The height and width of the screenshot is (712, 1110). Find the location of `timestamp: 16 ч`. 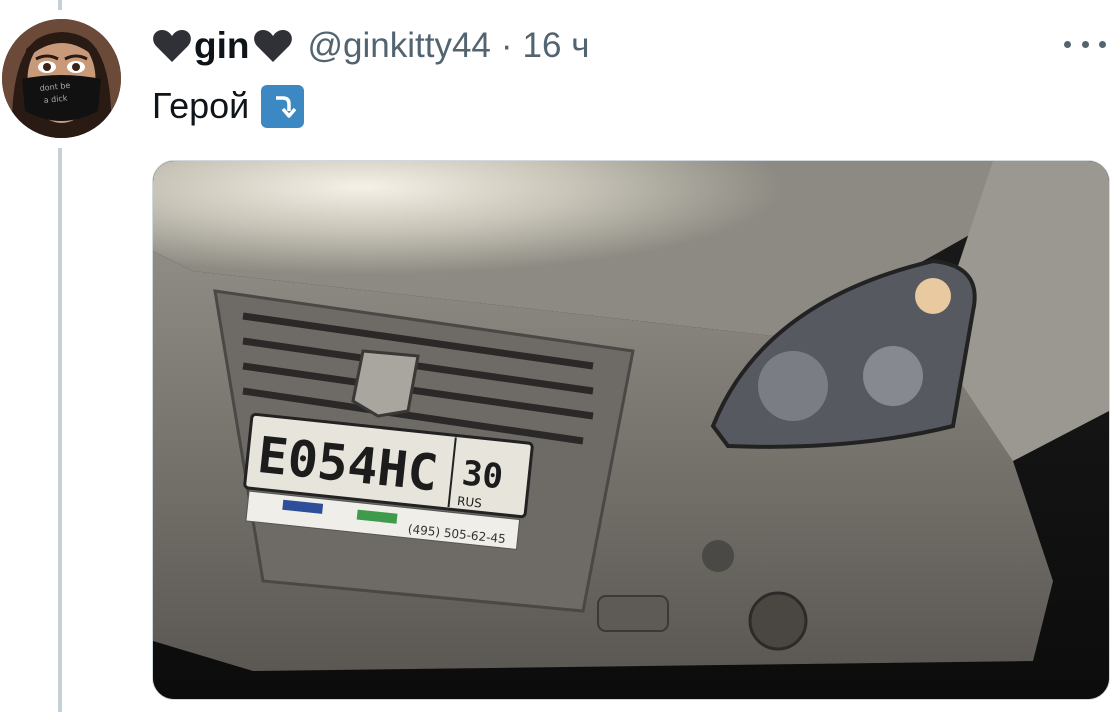

timestamp: 16 ч is located at coordinates (556, 46).